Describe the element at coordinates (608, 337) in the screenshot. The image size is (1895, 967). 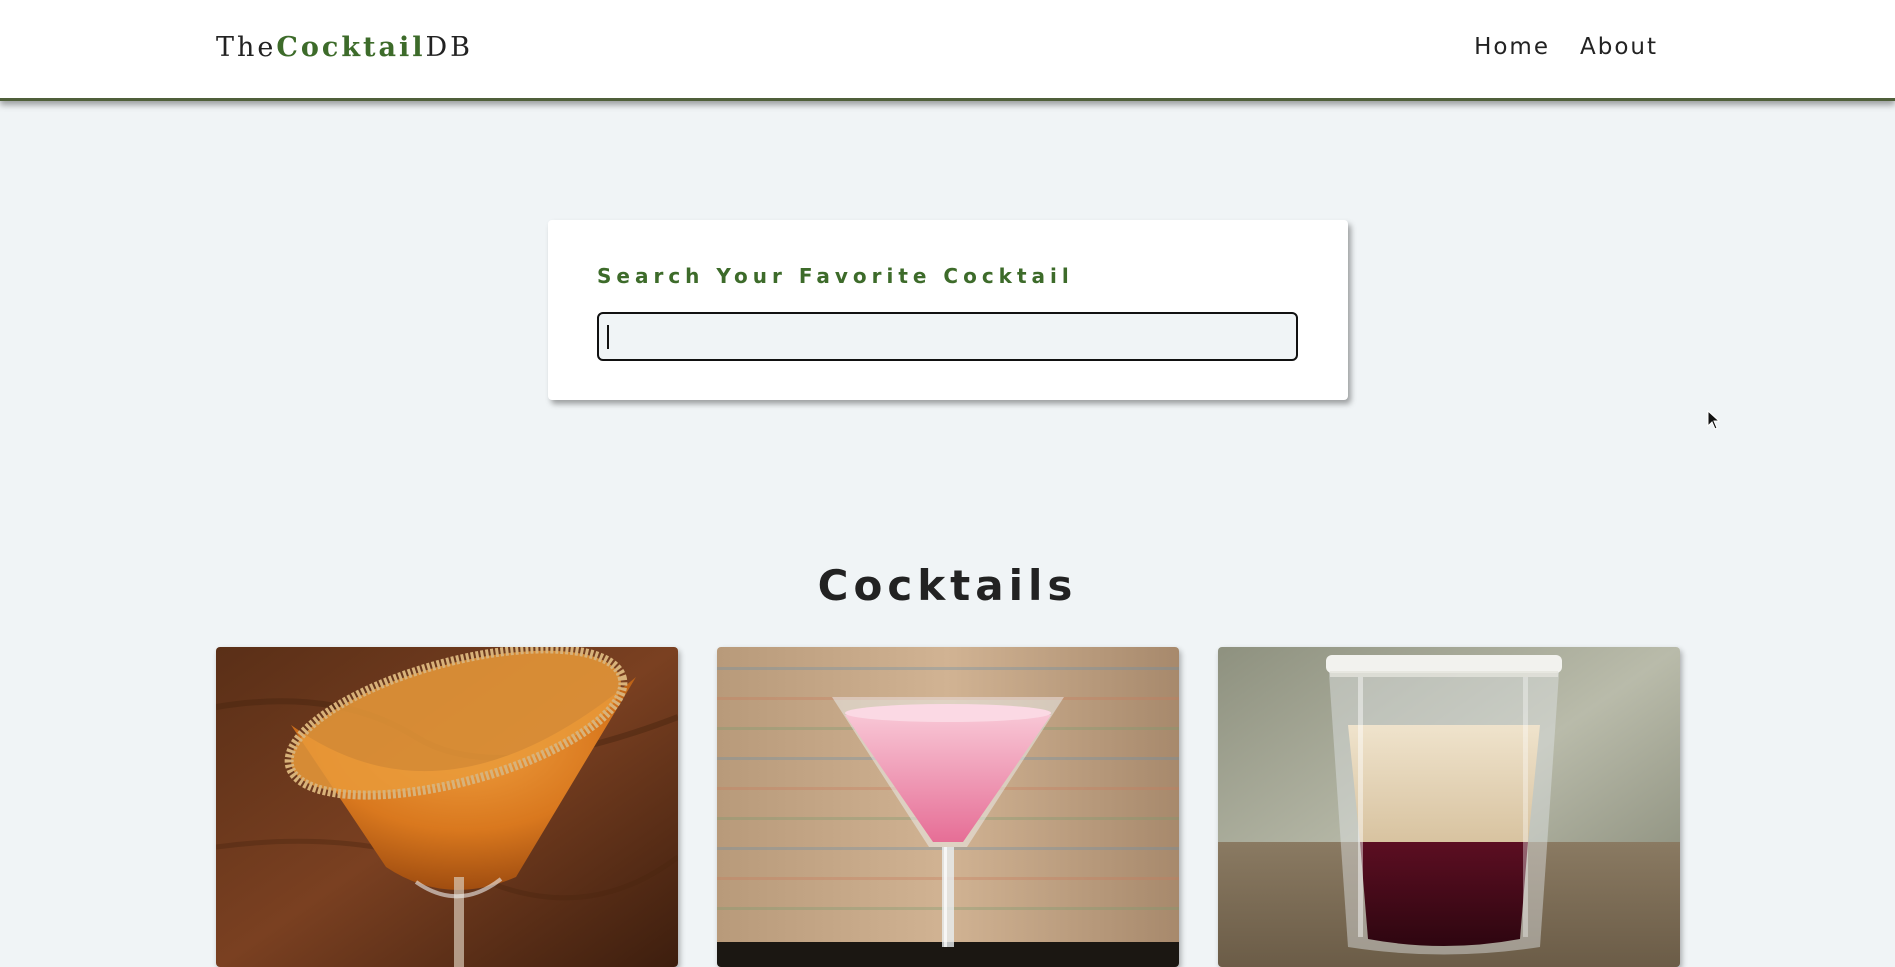
I see `text-caret` at that location.